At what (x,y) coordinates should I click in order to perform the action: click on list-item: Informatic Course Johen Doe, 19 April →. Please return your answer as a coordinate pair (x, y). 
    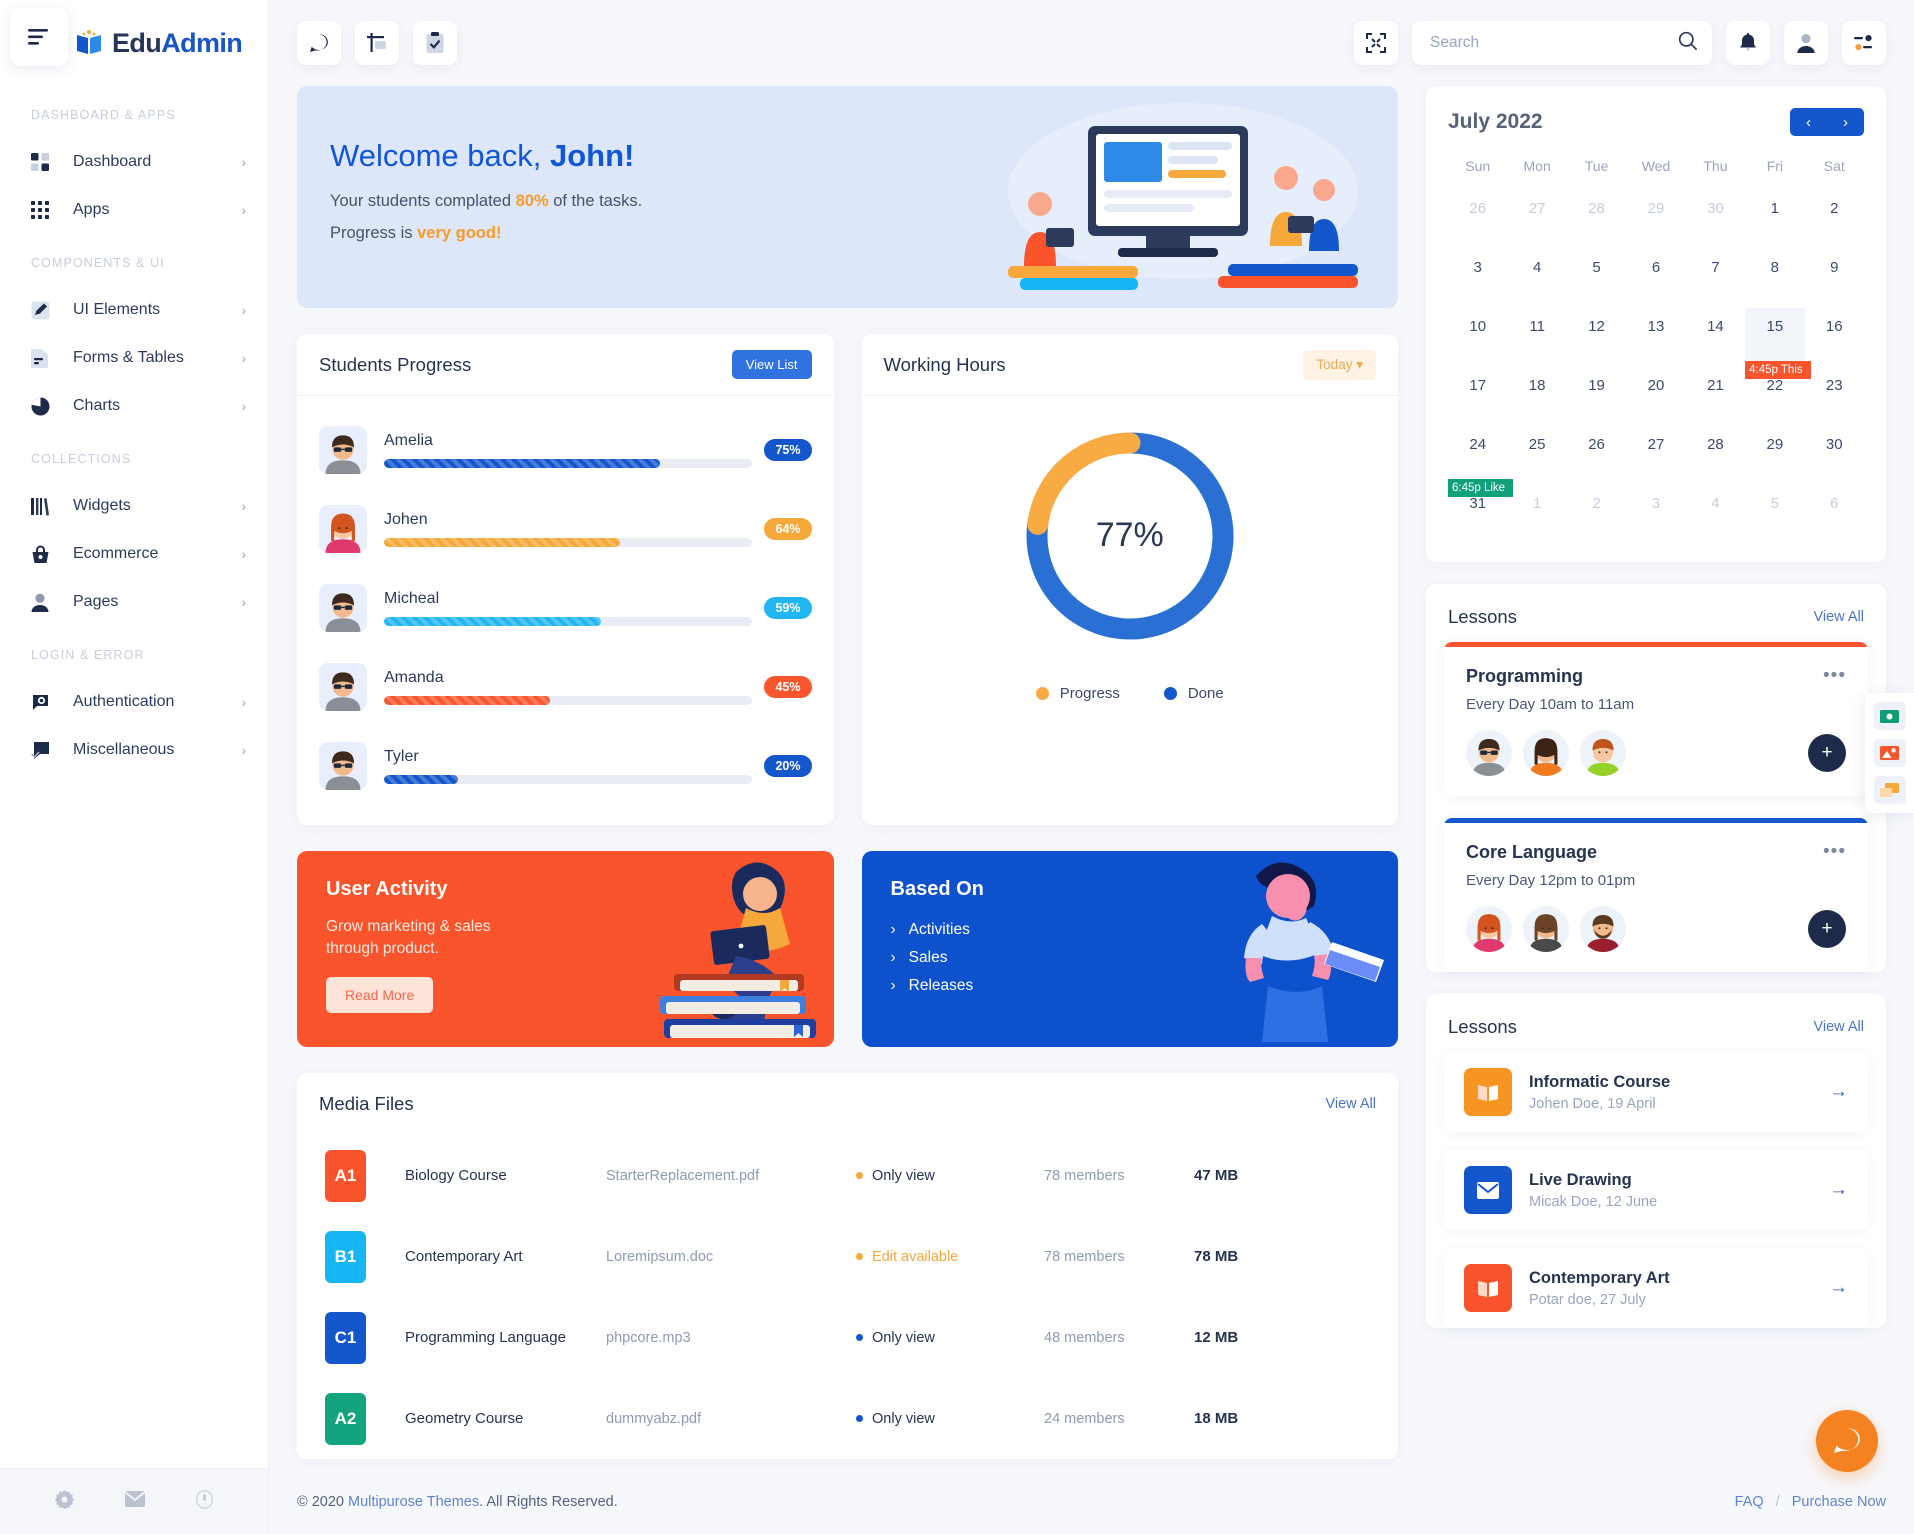
    Looking at the image, I should click on (1656, 1092).